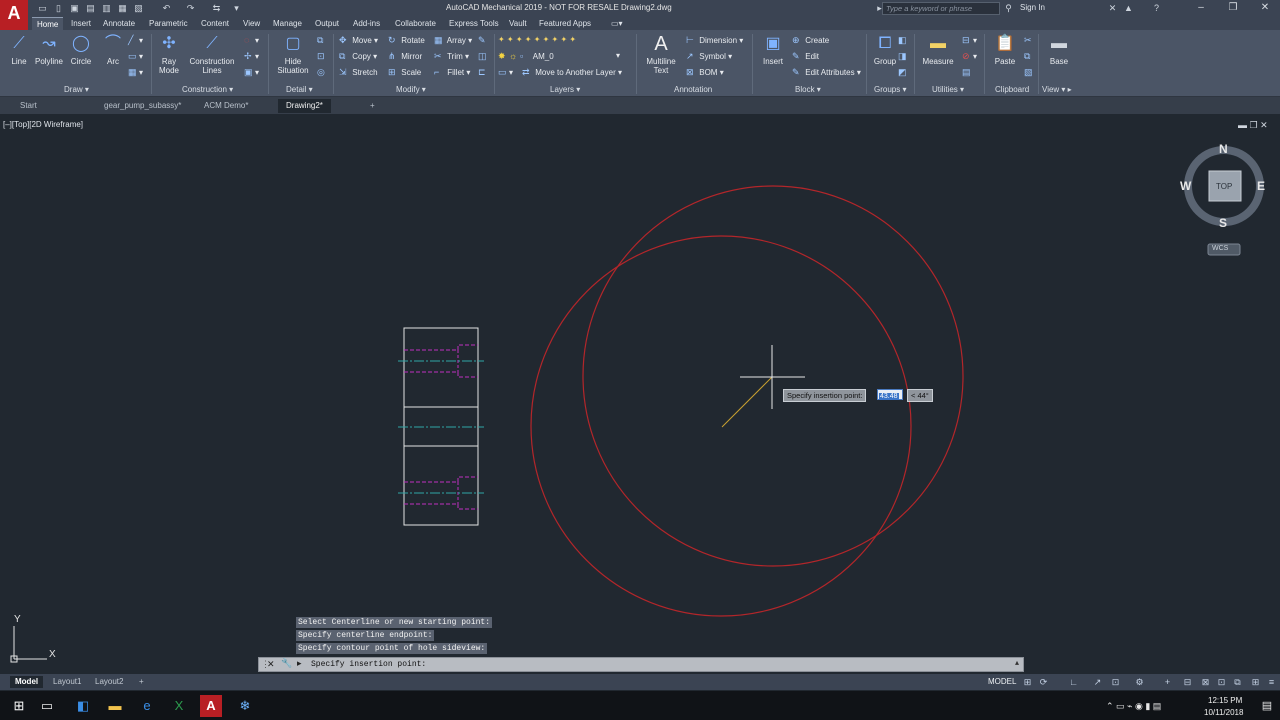 The height and width of the screenshot is (720, 1280). I want to click on ortho-icon: ∟, so click(1073, 682).